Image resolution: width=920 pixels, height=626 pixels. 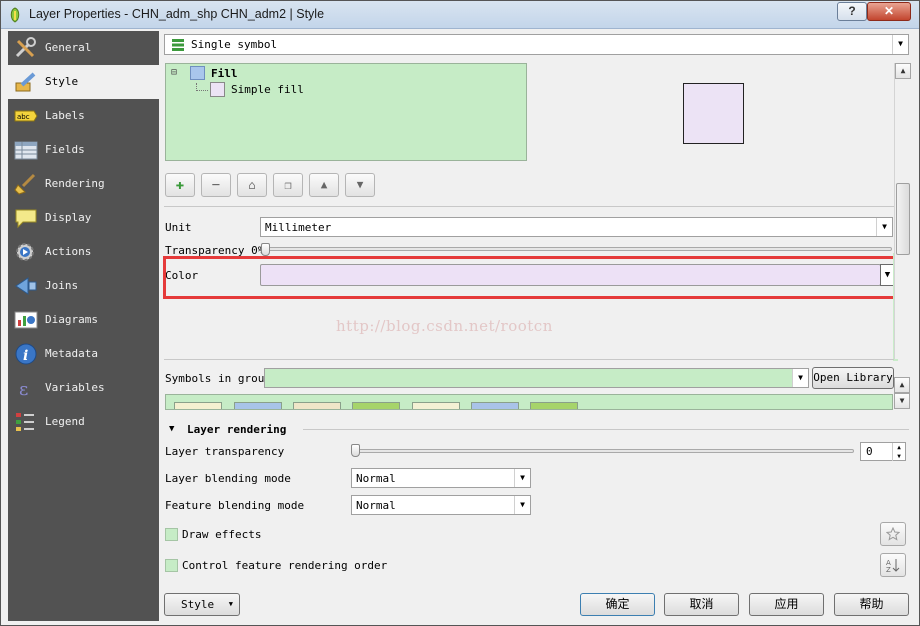 What do you see at coordinates (536, 44) in the screenshot?
I see `renderer-select: Single symbol ▼` at bounding box center [536, 44].